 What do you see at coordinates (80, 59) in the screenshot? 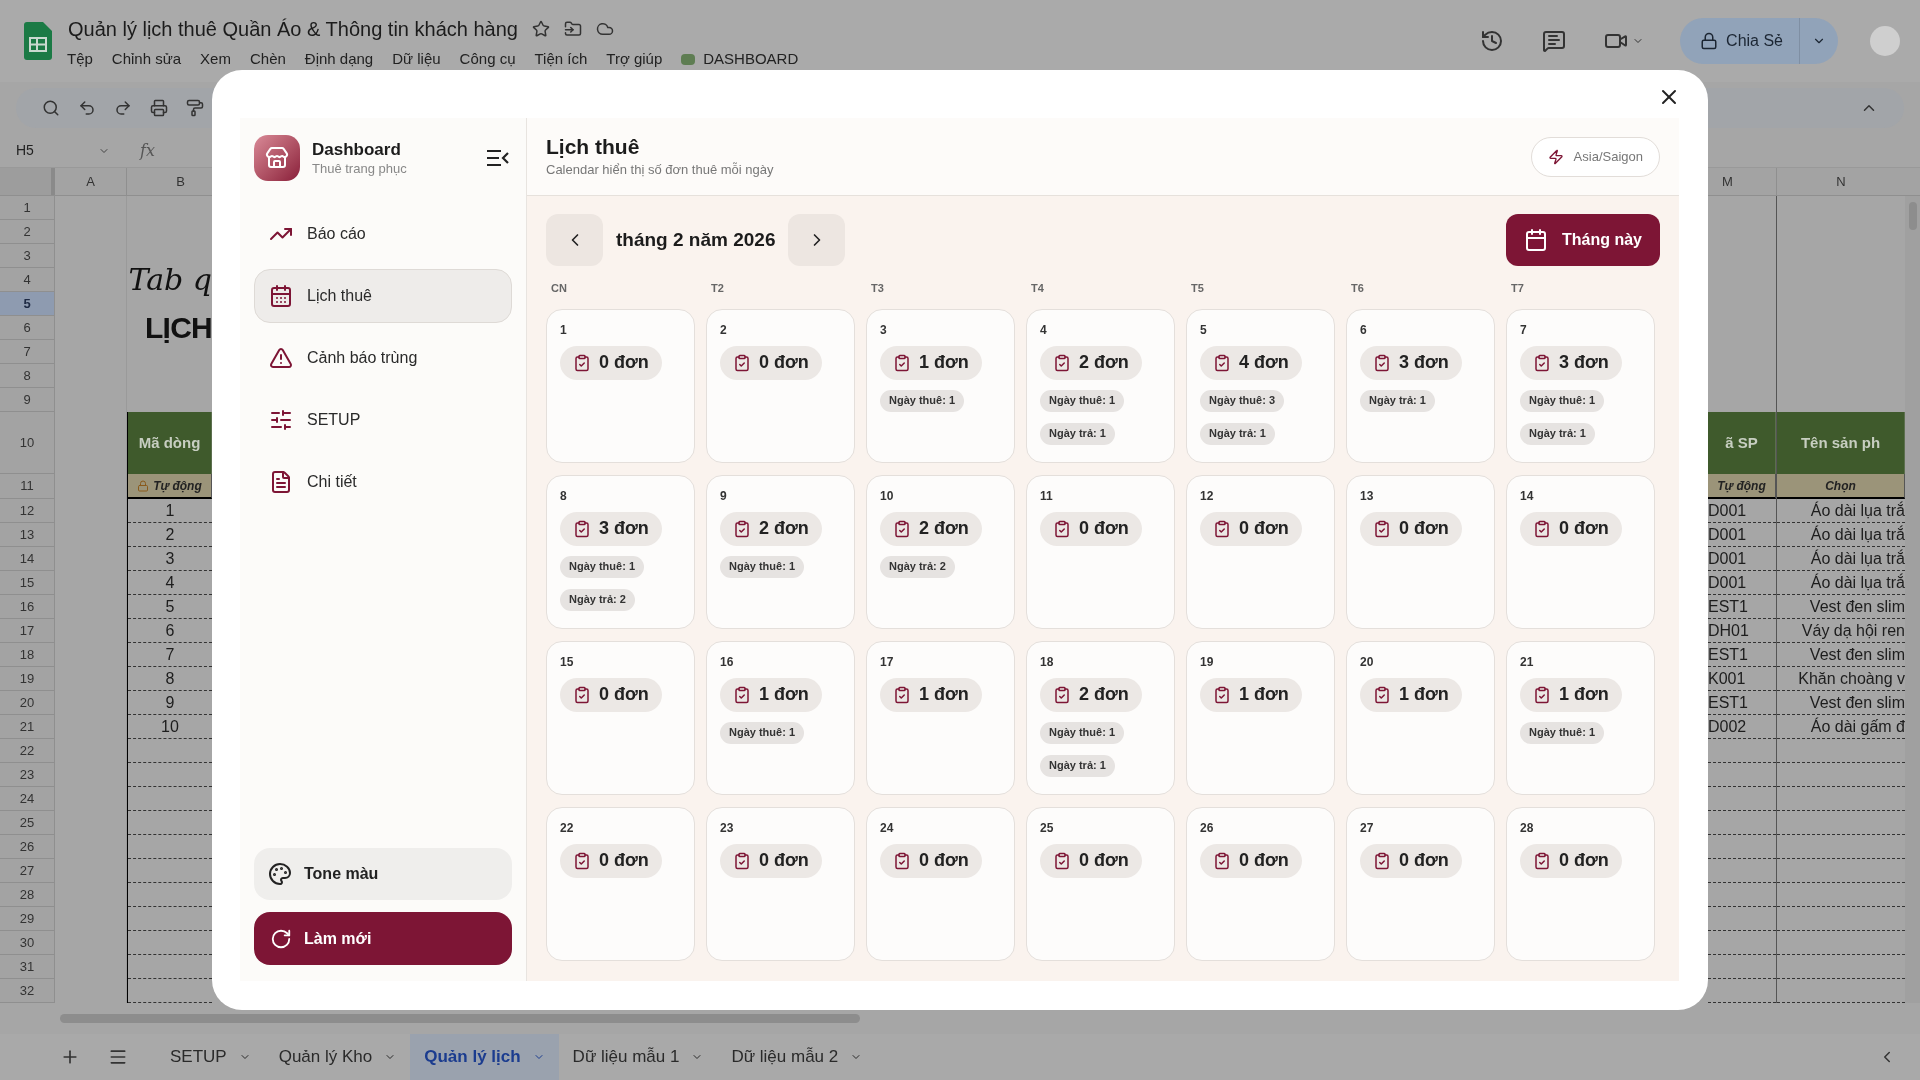
I see `menu-item: Tệp` at bounding box center [80, 59].